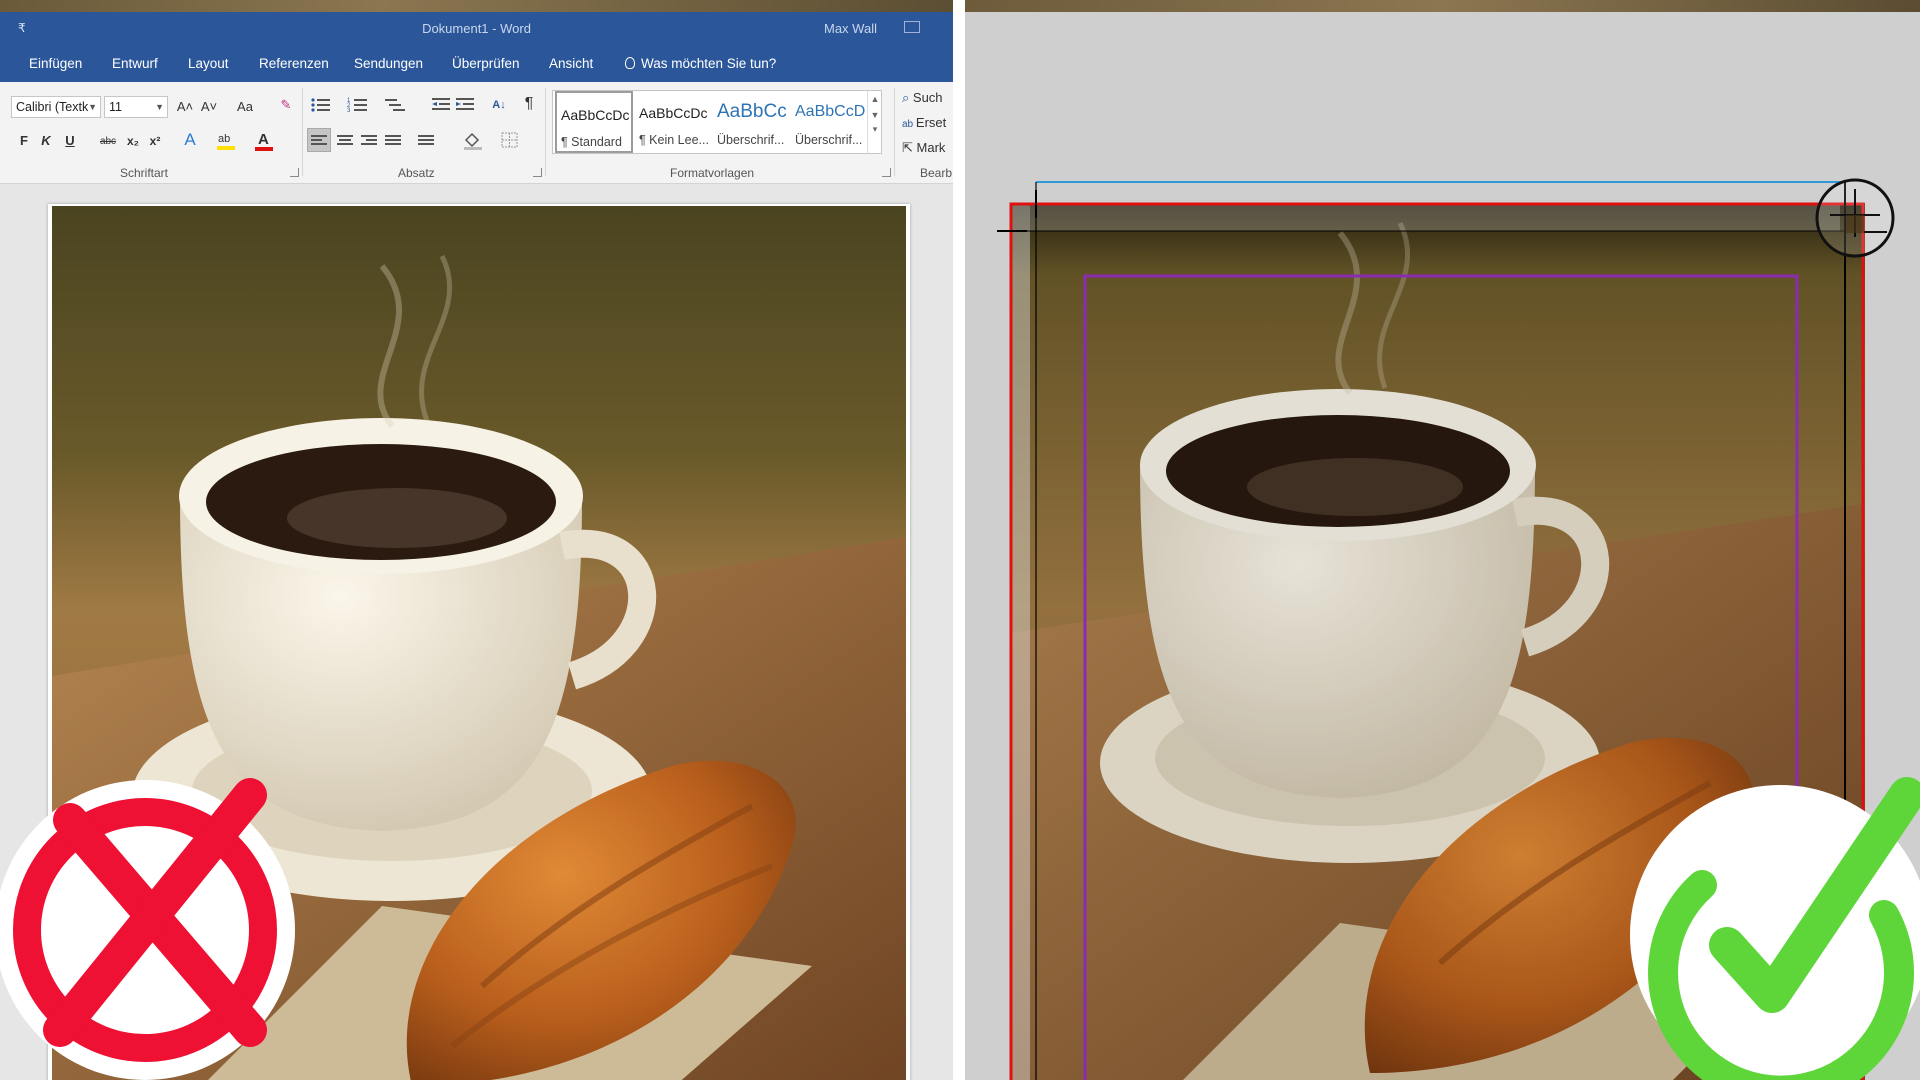 The width and height of the screenshot is (1920, 1080). What do you see at coordinates (147, 929) in the screenshot?
I see `wrong-cross-icon` at bounding box center [147, 929].